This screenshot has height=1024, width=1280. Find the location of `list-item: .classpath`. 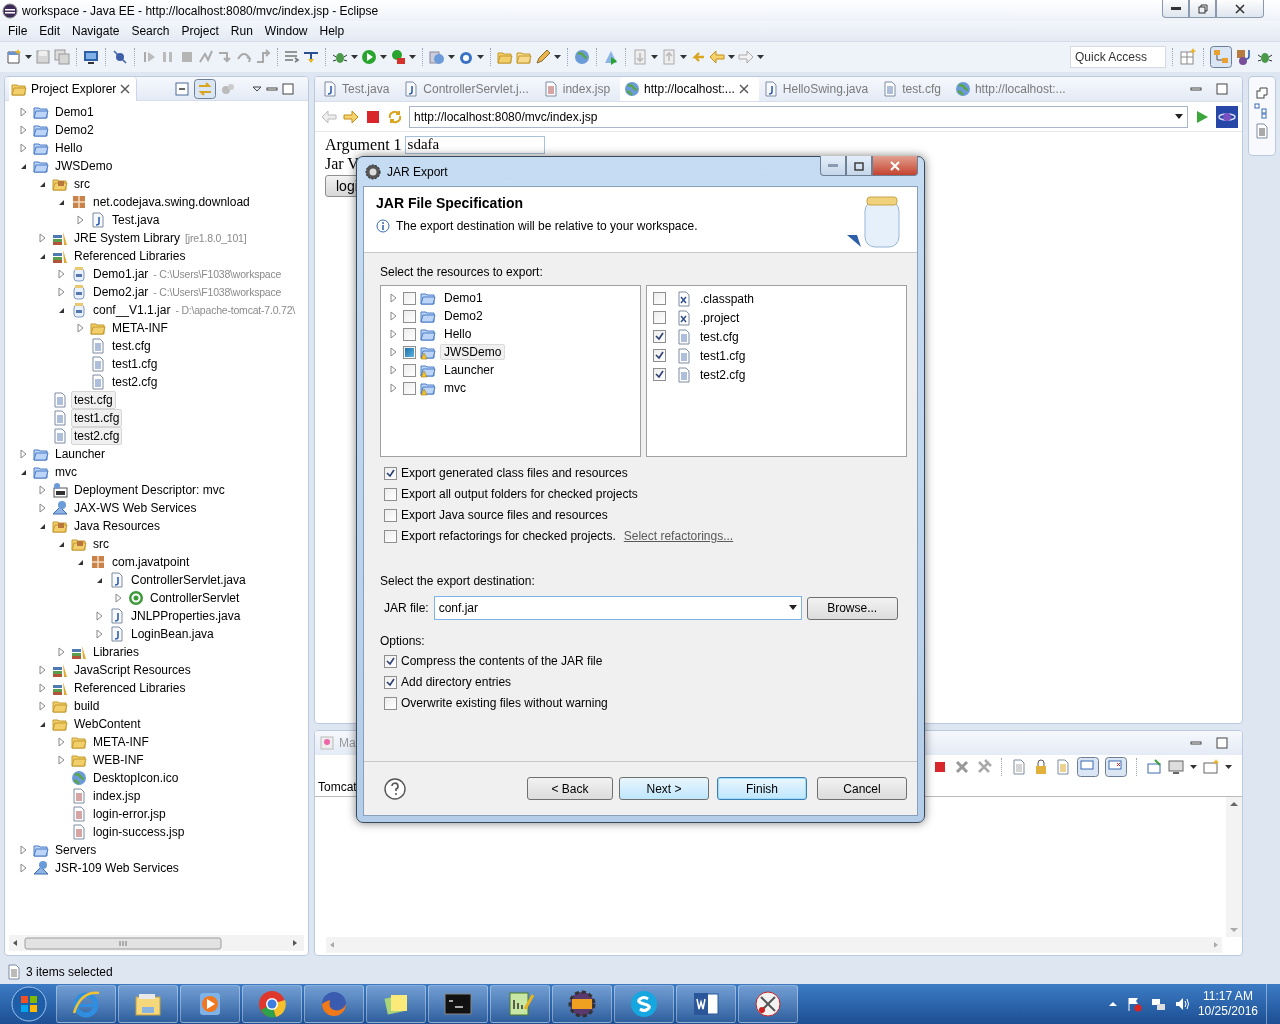

list-item: .classpath is located at coordinates (727, 298).